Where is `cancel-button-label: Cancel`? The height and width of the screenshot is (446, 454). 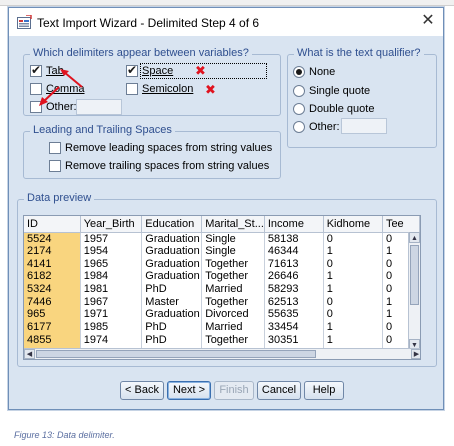
cancel-button-label: Cancel is located at coordinates (279, 390).